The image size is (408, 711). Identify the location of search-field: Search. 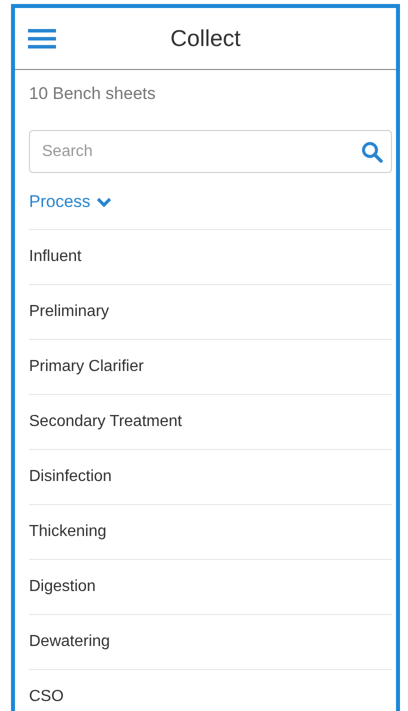
(210, 151).